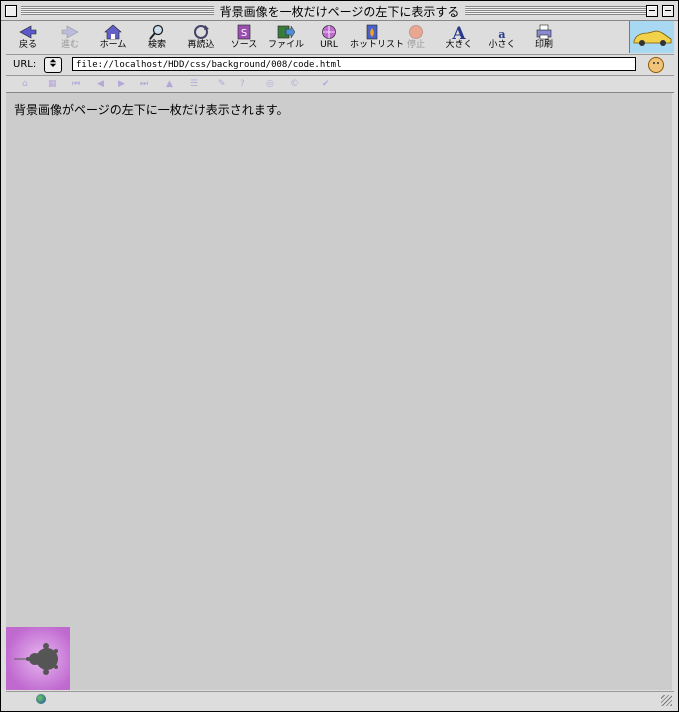  What do you see at coordinates (151, 110) in the screenshot?
I see `page-text: 背景画像がページの左下に一枚だけ表示されます。` at bounding box center [151, 110].